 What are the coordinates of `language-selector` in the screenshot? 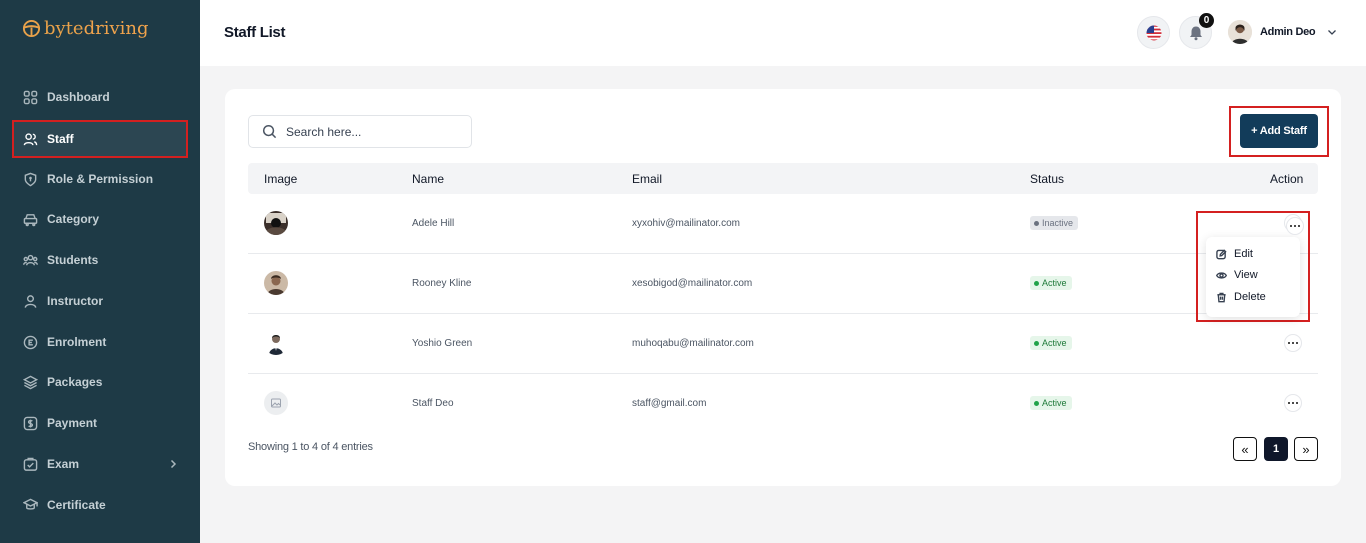 It's located at (1153, 32).